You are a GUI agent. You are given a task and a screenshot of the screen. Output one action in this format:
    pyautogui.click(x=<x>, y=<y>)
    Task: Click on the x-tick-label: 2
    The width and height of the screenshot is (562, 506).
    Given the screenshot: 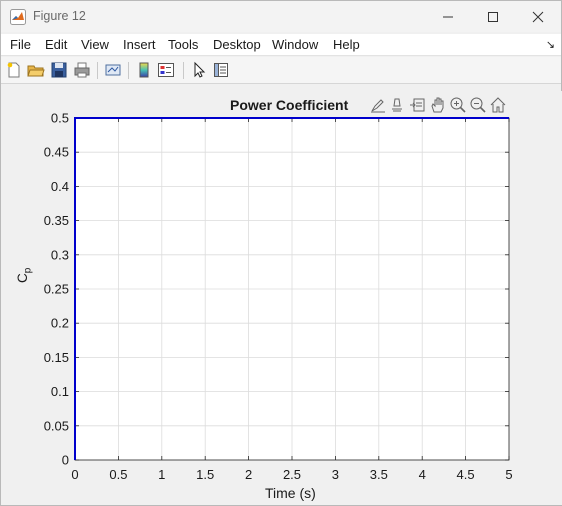 What is the action you would take?
    pyautogui.click(x=248, y=474)
    